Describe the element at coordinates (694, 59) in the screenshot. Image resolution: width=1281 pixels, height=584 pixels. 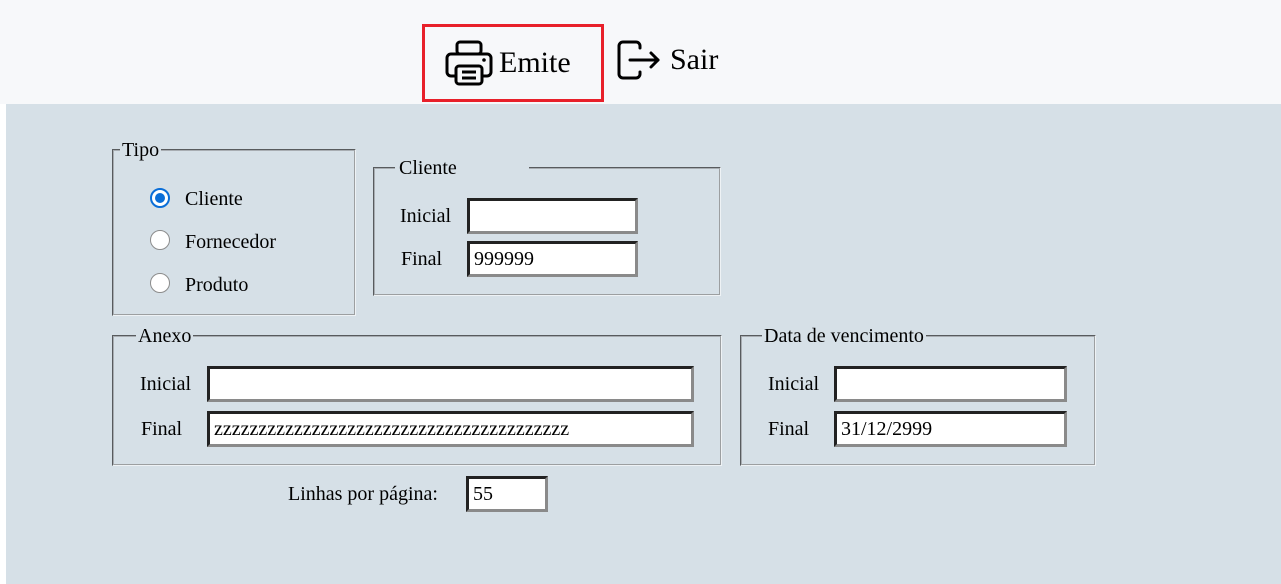
I see `sair-label: Sair` at that location.